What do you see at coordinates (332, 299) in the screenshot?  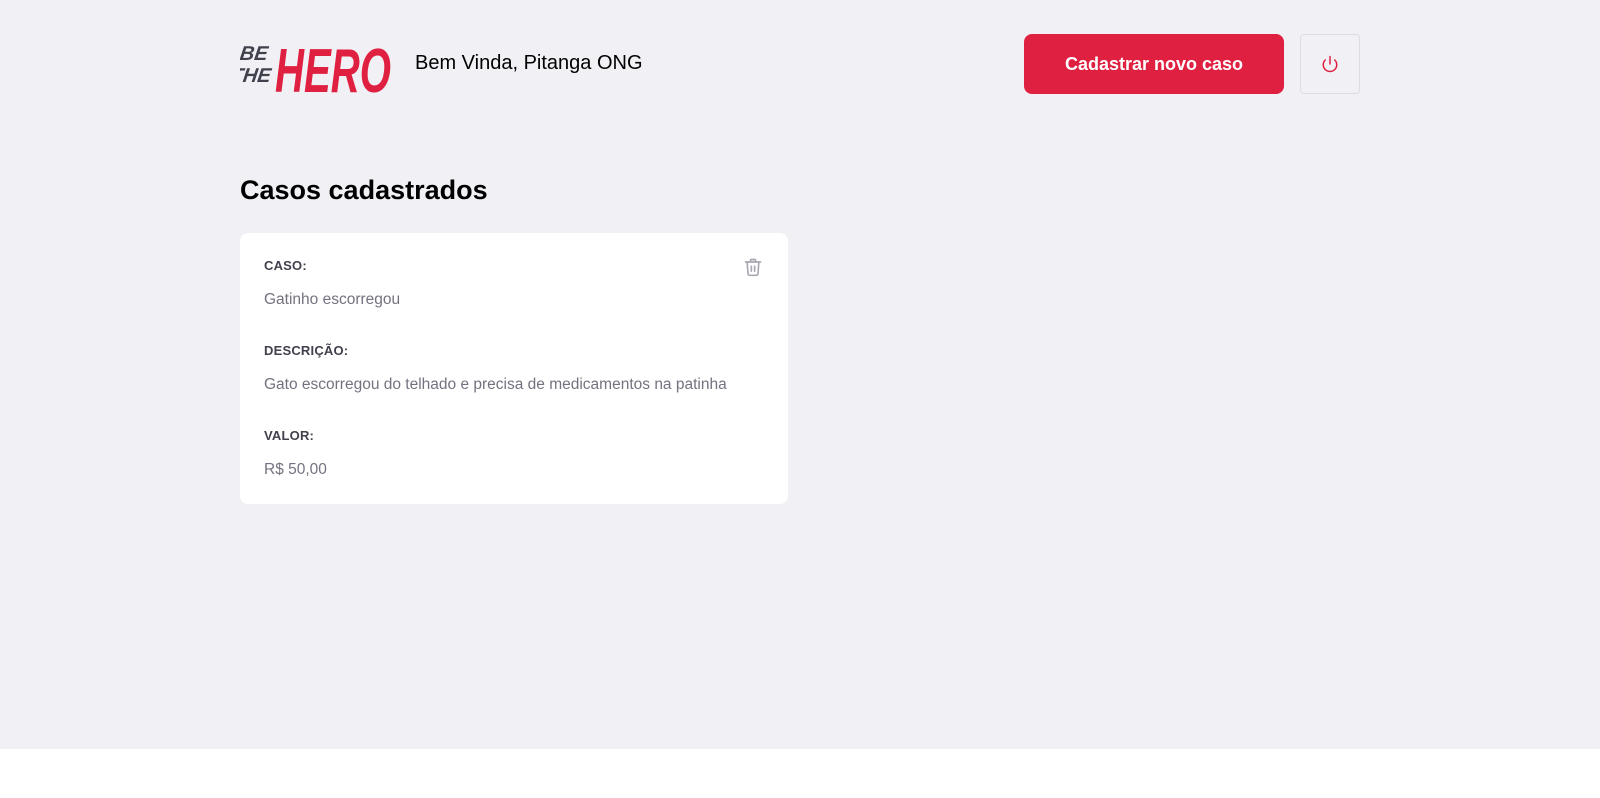 I see `case-title-value: Gatinho escorregou` at bounding box center [332, 299].